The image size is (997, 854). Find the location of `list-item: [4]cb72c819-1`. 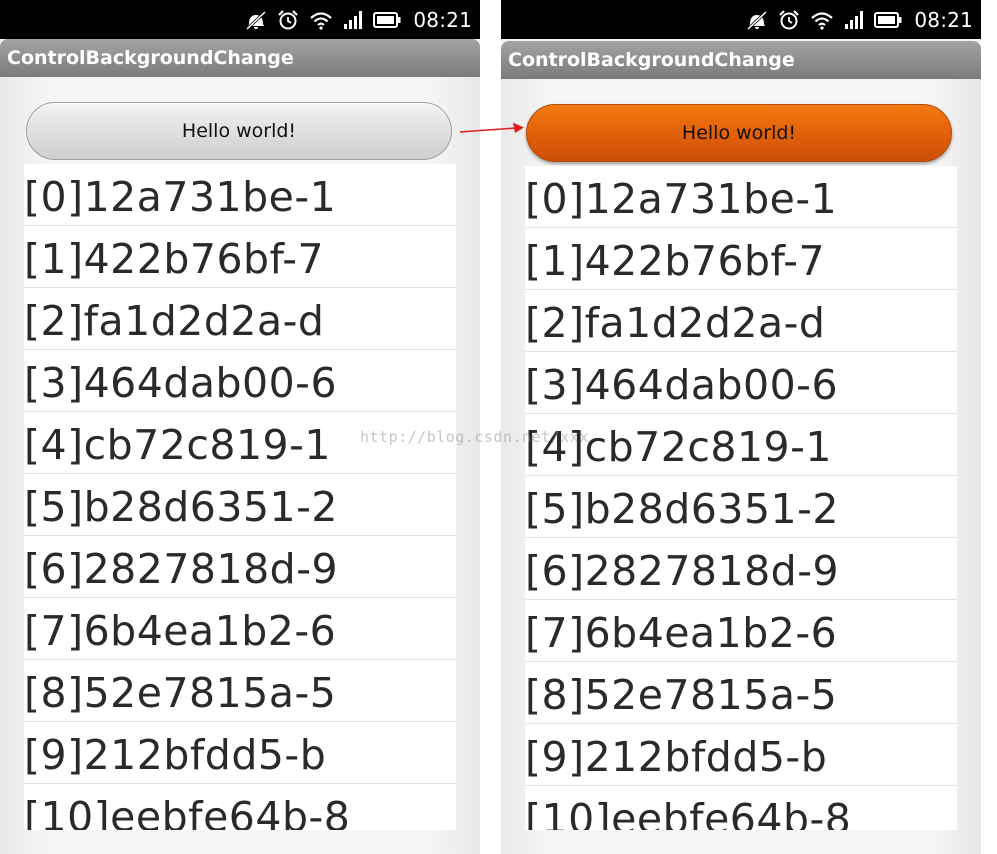

list-item: [4]cb72c819-1 is located at coordinates (741, 445).